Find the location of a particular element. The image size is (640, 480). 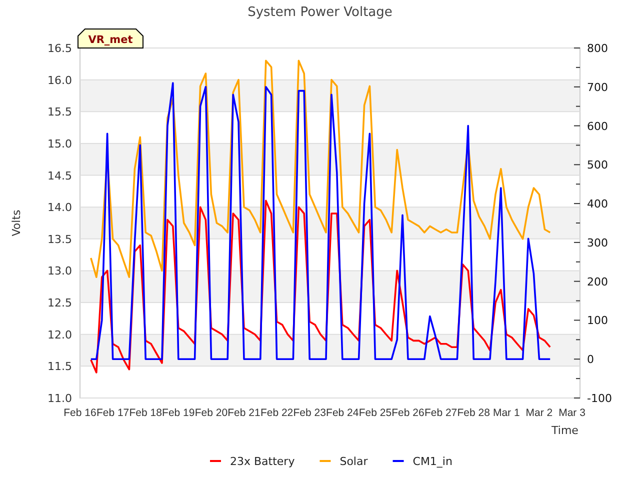

legend-label: CM1_in is located at coordinates (432, 461).